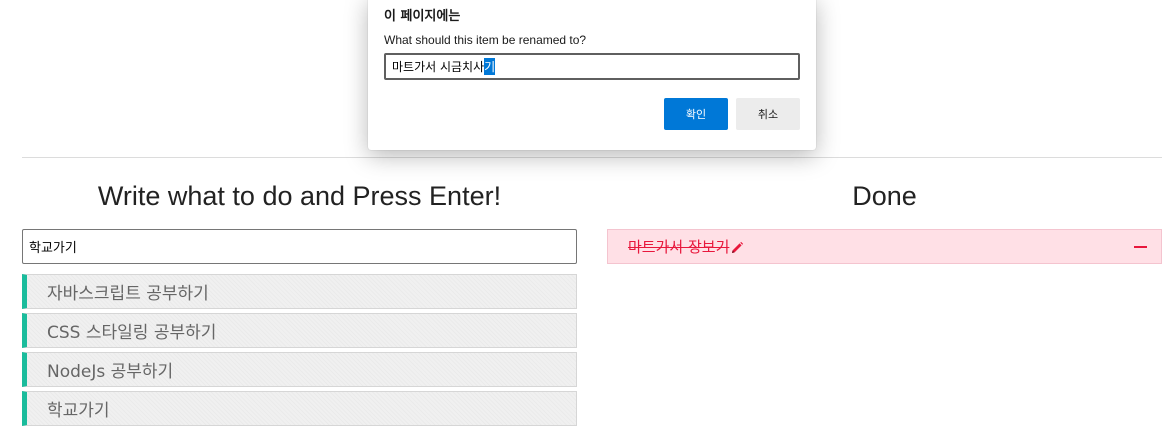  What do you see at coordinates (737, 247) in the screenshot?
I see `pencil-icon` at bounding box center [737, 247].